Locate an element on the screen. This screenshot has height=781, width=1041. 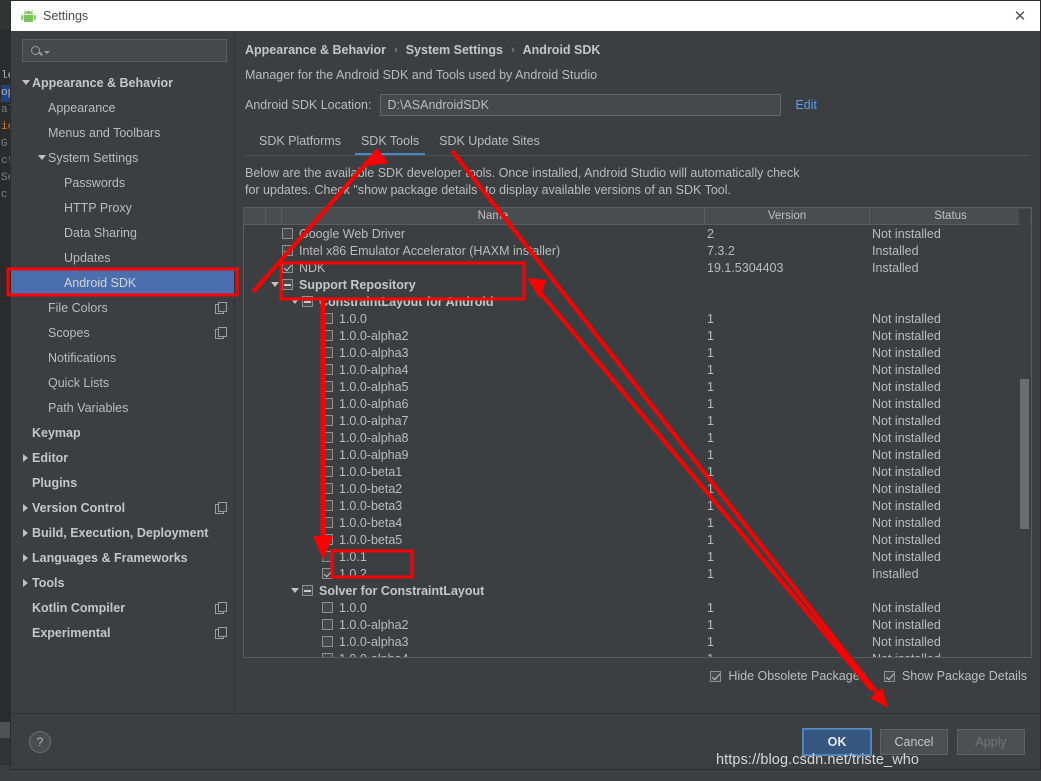
search-input is located at coordinates (124, 50).